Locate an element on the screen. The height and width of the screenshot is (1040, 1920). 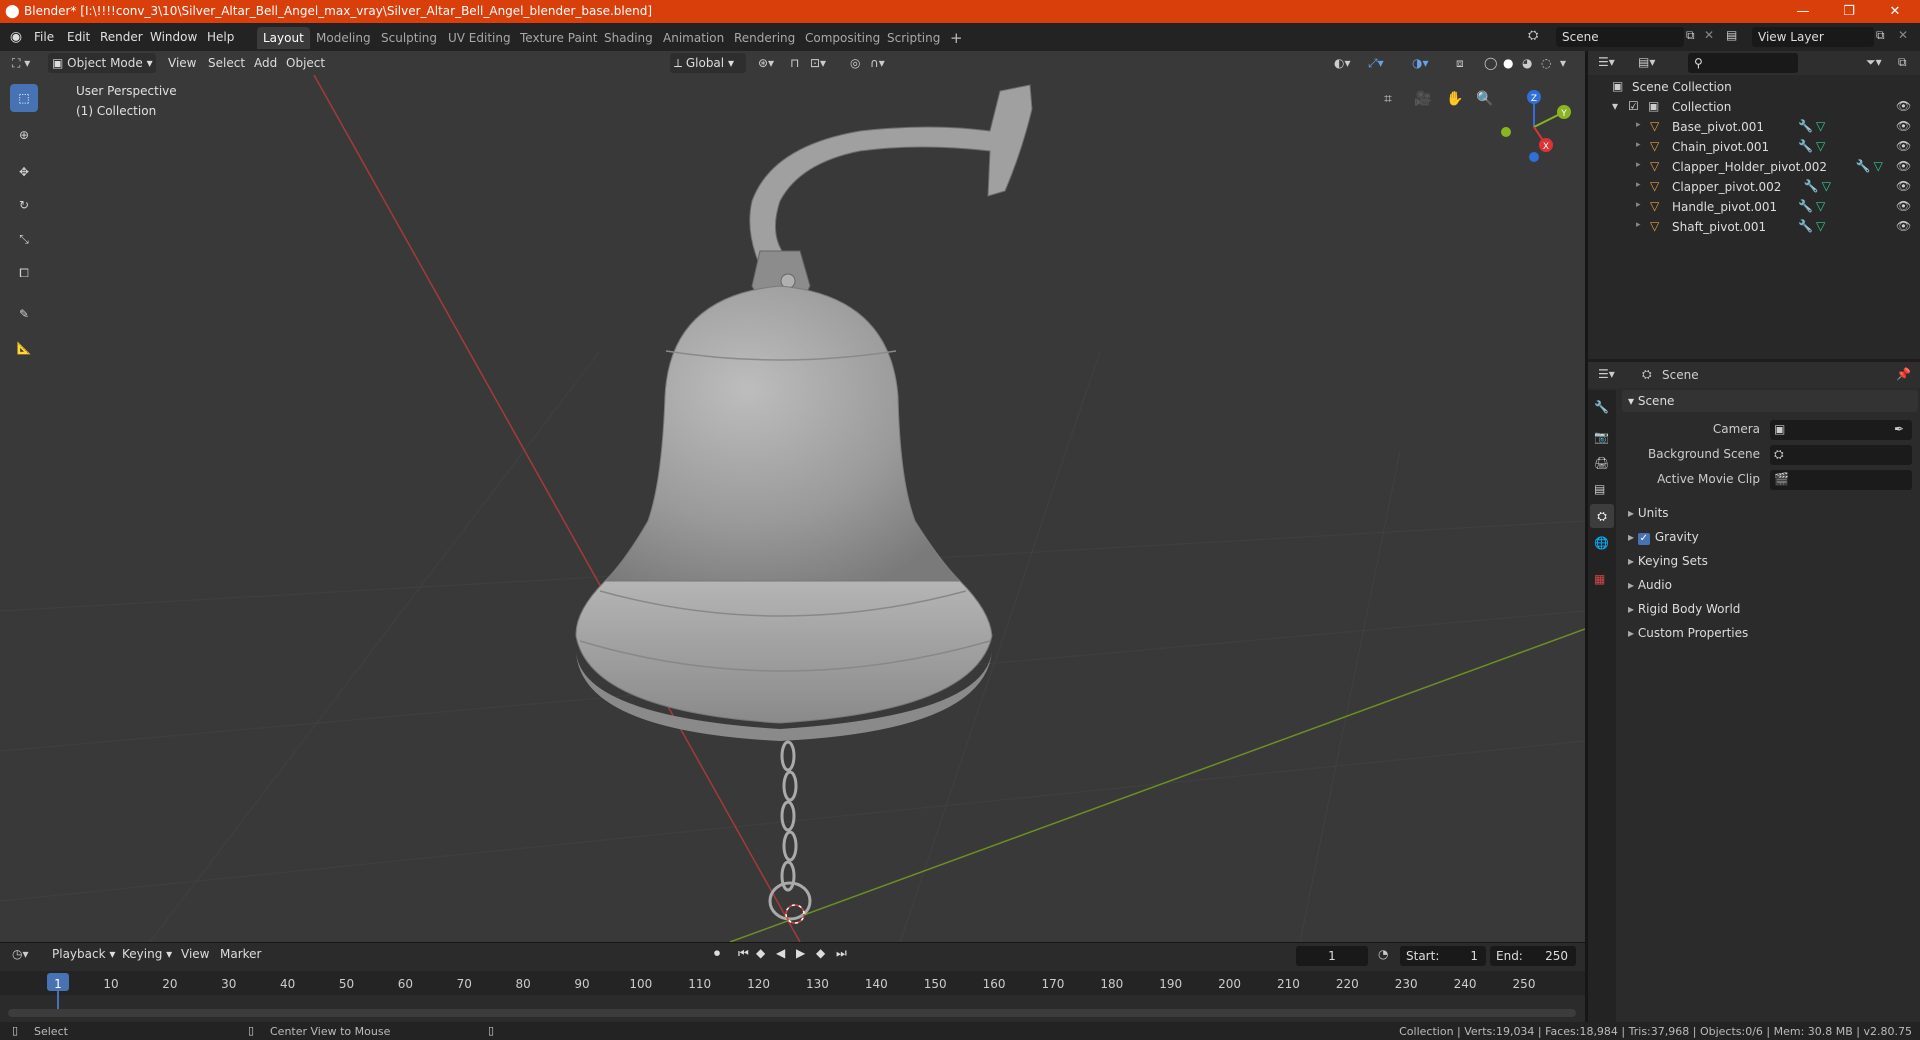
new-scene-icon: ⧉ is located at coordinates (1690, 35).